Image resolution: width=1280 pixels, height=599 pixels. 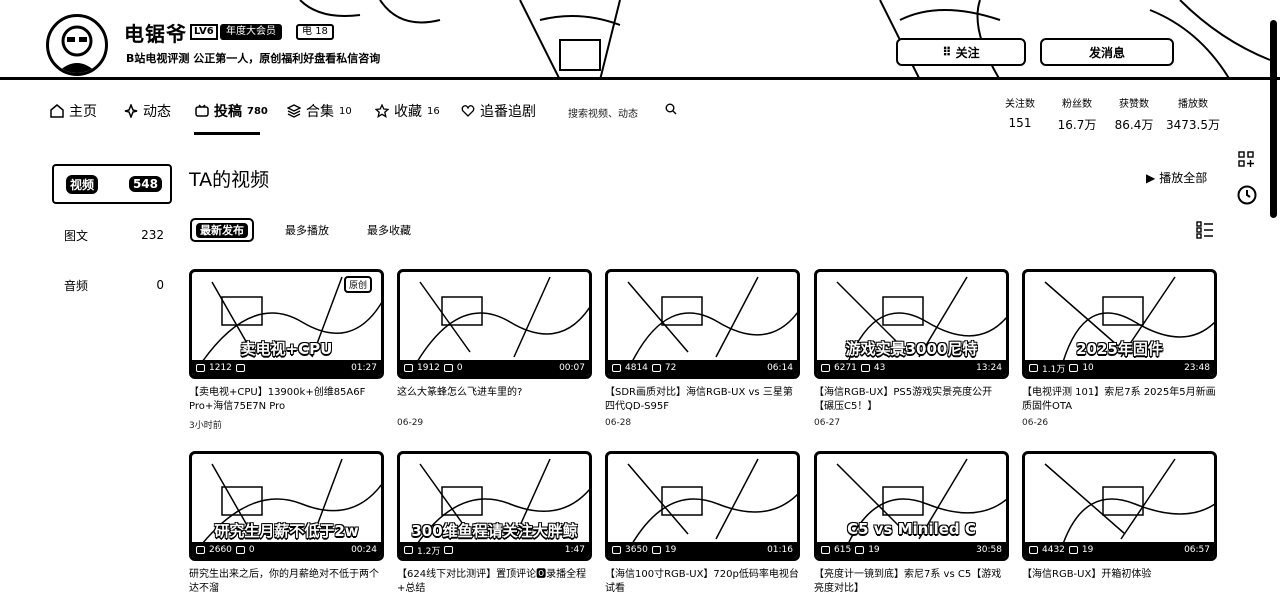 What do you see at coordinates (1197, 550) in the screenshot?
I see `video-duration: 06:57` at bounding box center [1197, 550].